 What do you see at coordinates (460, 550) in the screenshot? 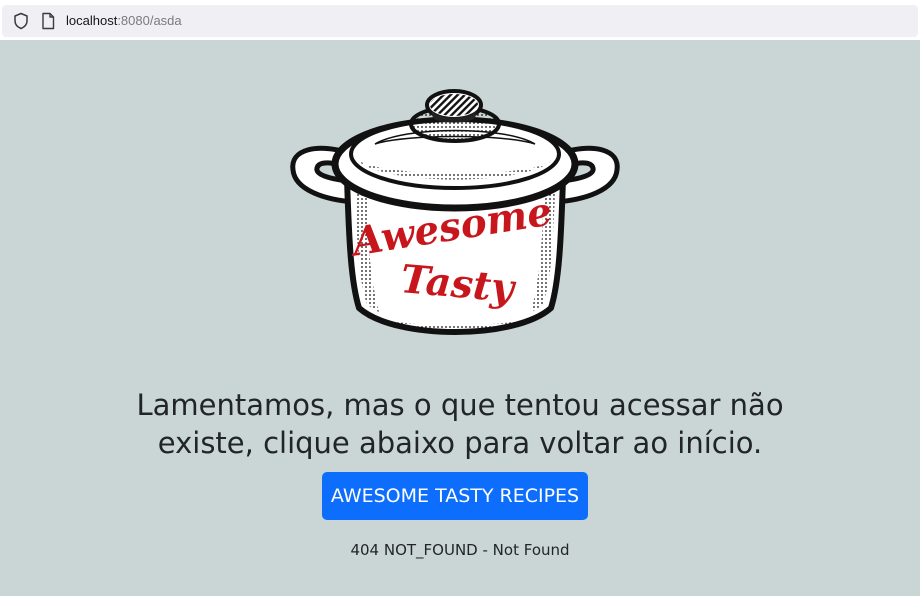
I see `status-text: 404 NOT_FOUND - Not Found` at bounding box center [460, 550].